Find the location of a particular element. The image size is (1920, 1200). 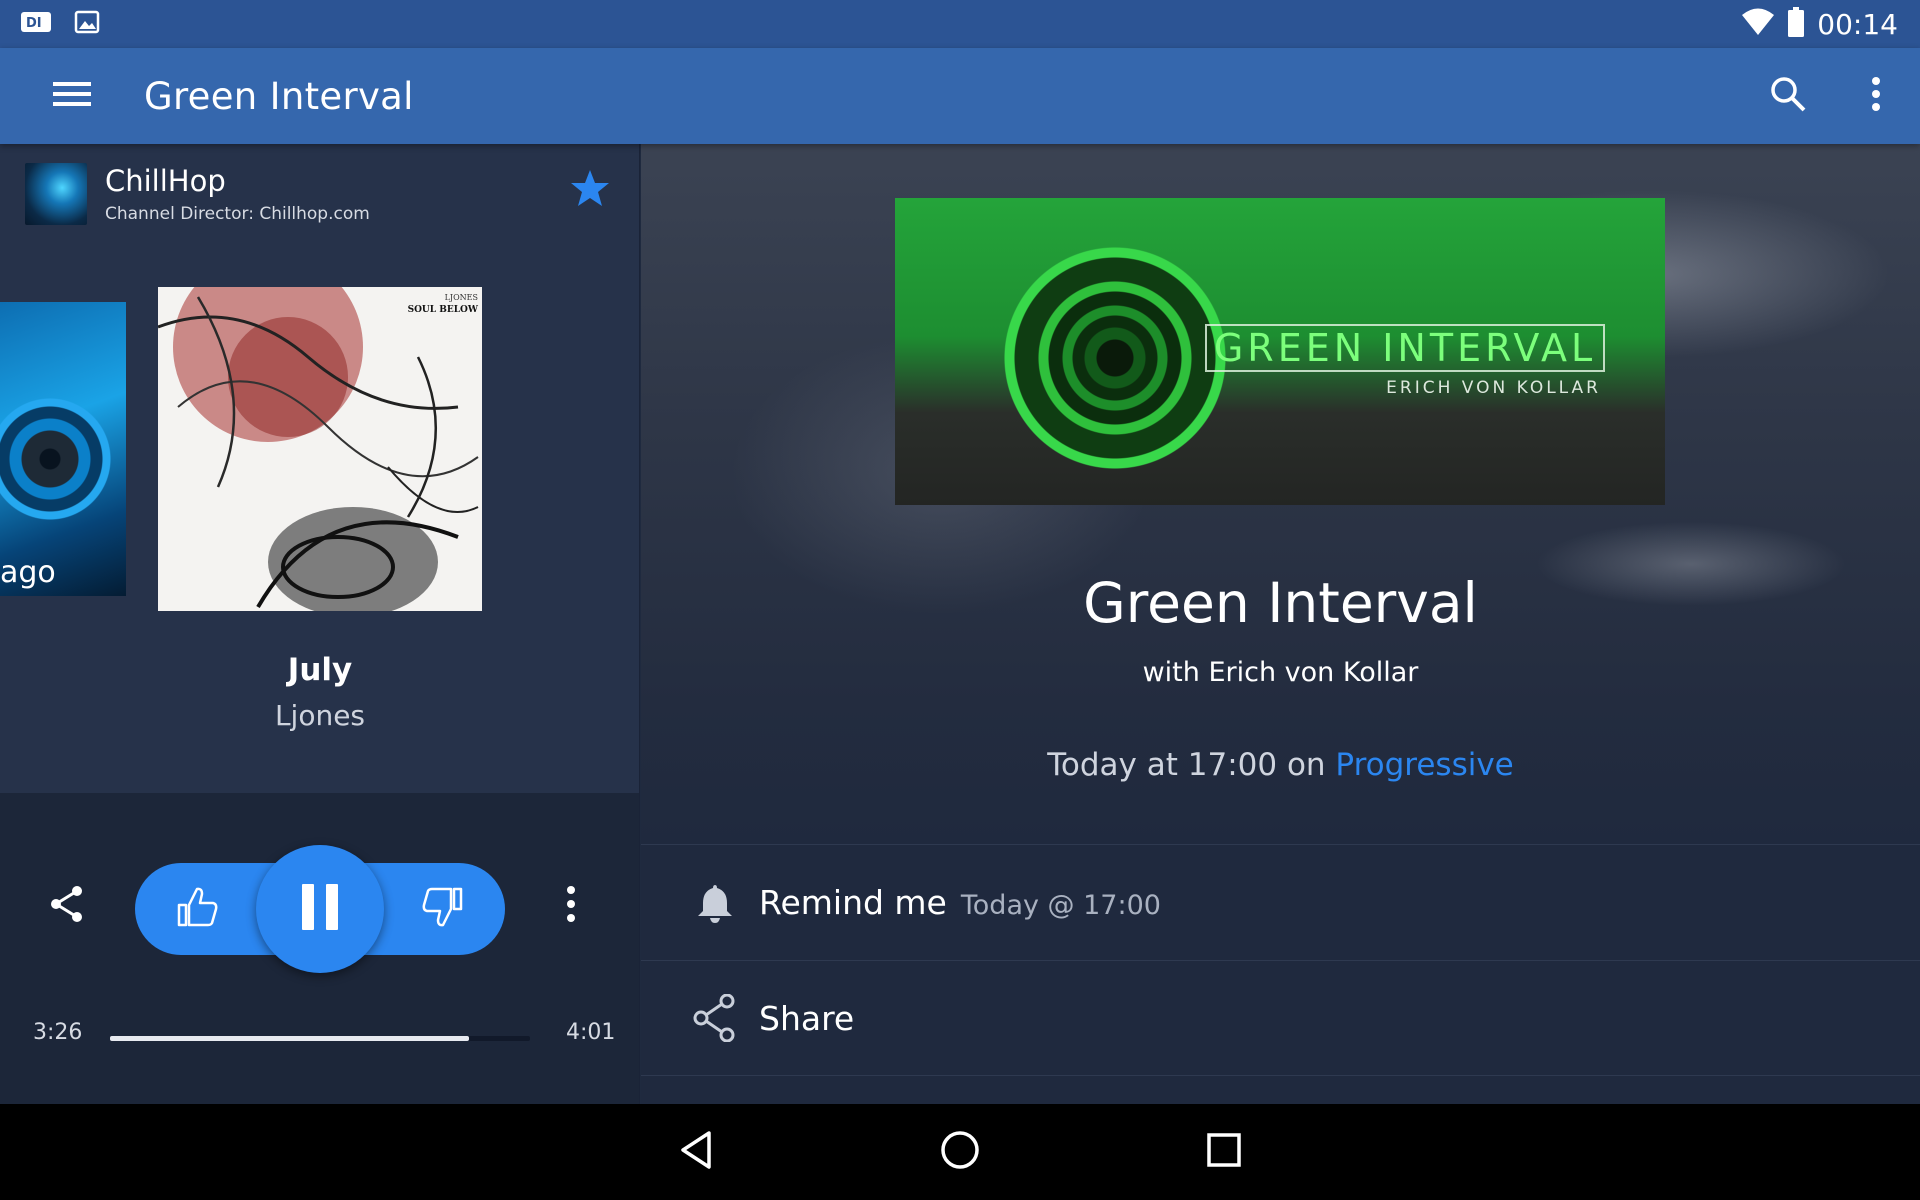

back-button is located at coordinates (696, 1152).